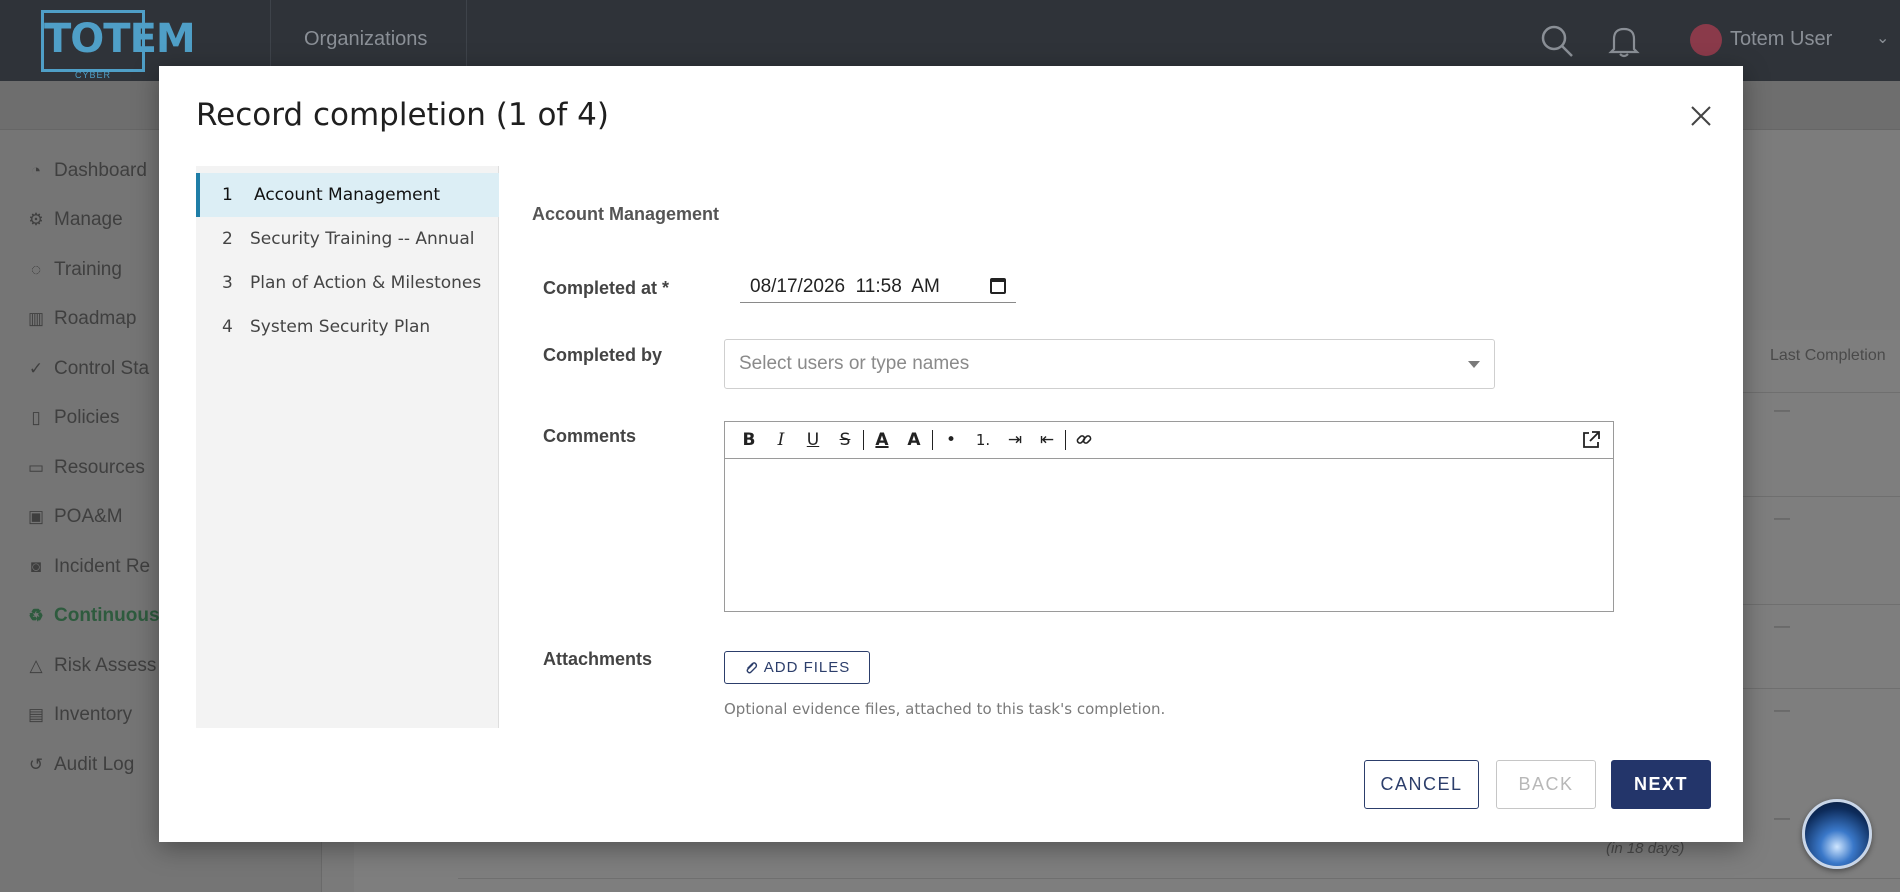  I want to click on section-title: Account Management, so click(626, 214).